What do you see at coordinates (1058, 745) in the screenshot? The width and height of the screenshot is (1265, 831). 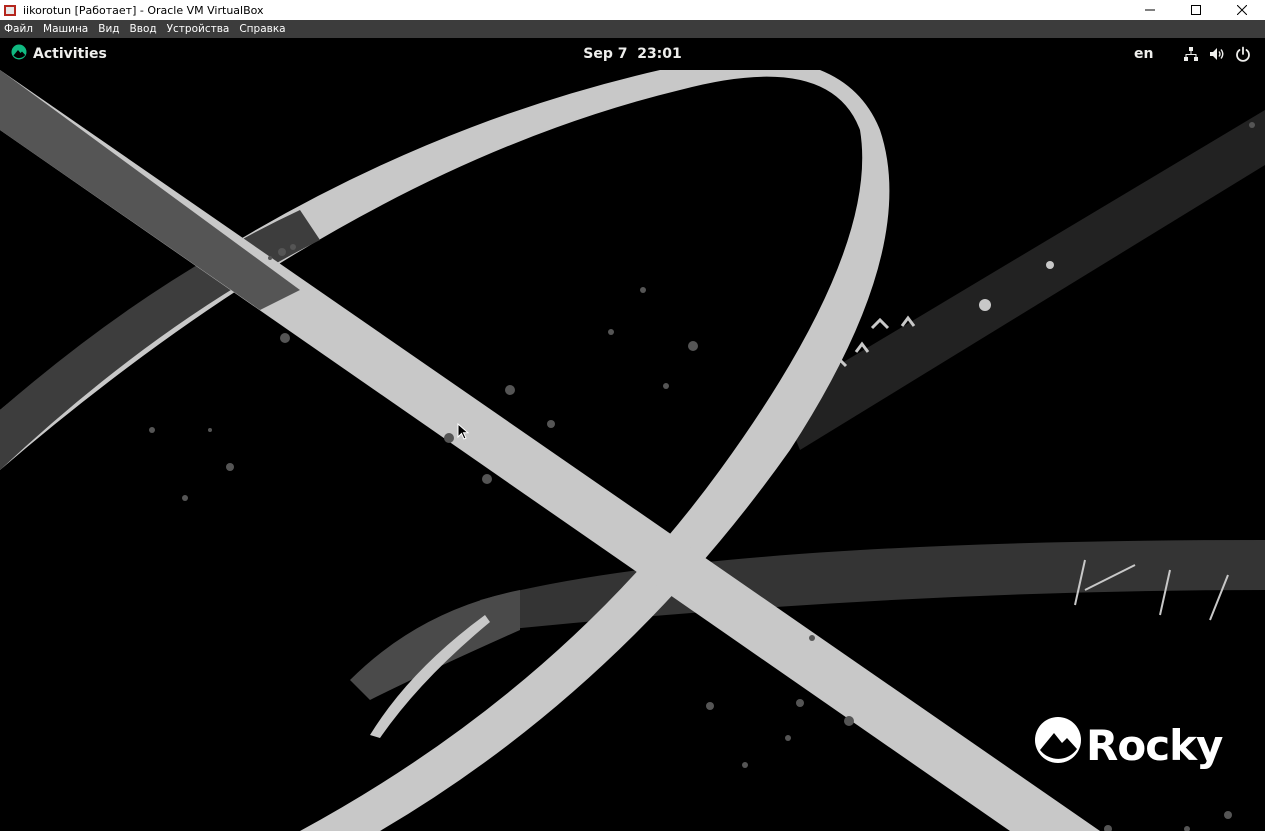 I see `rocky-logo-icon` at bounding box center [1058, 745].